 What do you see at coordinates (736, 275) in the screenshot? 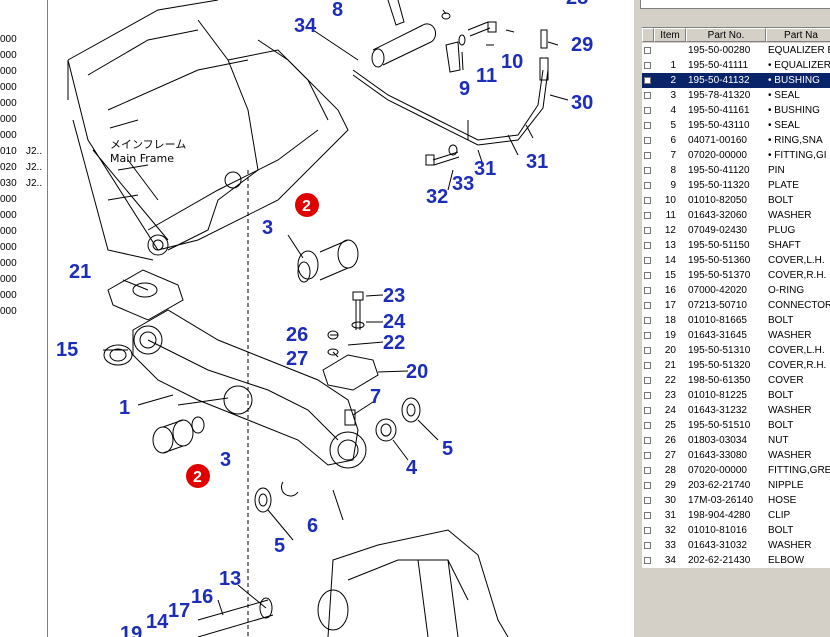
I see `table-row: 15 195-50-51370 COVER,R.H.` at bounding box center [736, 275].